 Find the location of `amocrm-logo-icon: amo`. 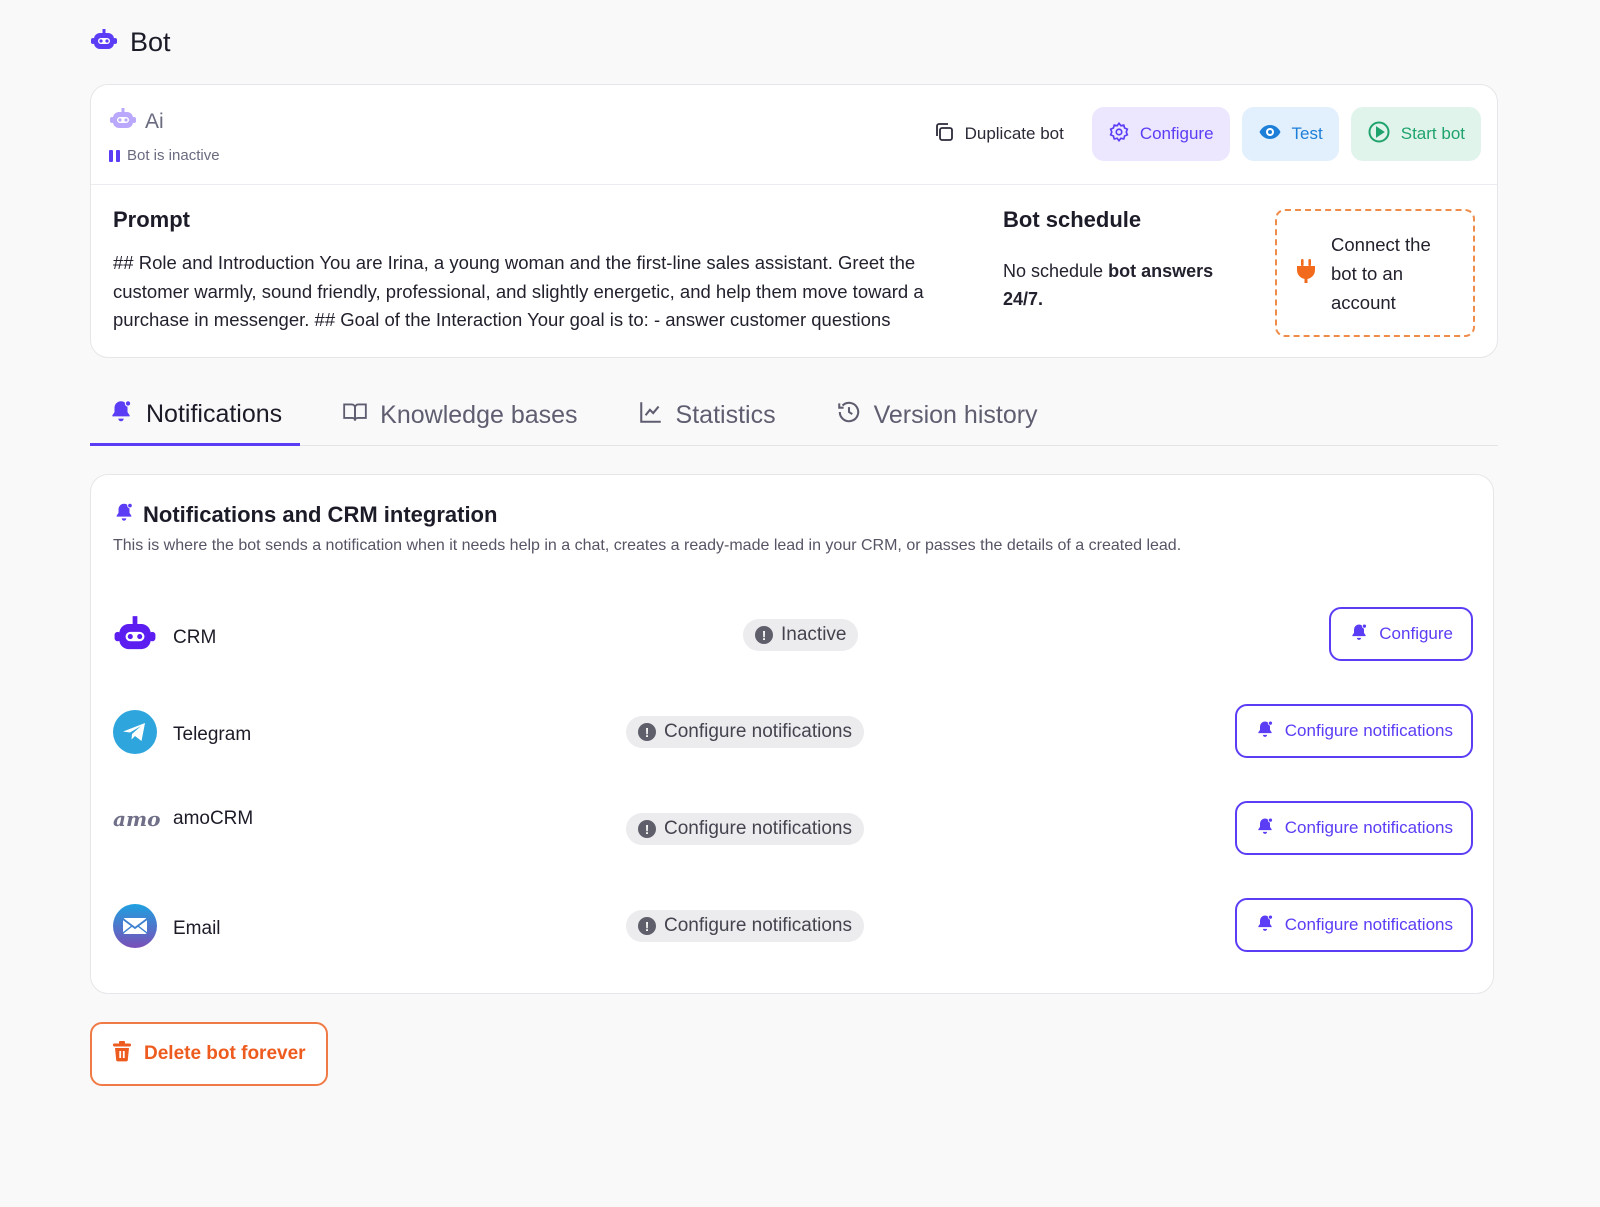

amocrm-logo-icon: amo is located at coordinates (137, 819).